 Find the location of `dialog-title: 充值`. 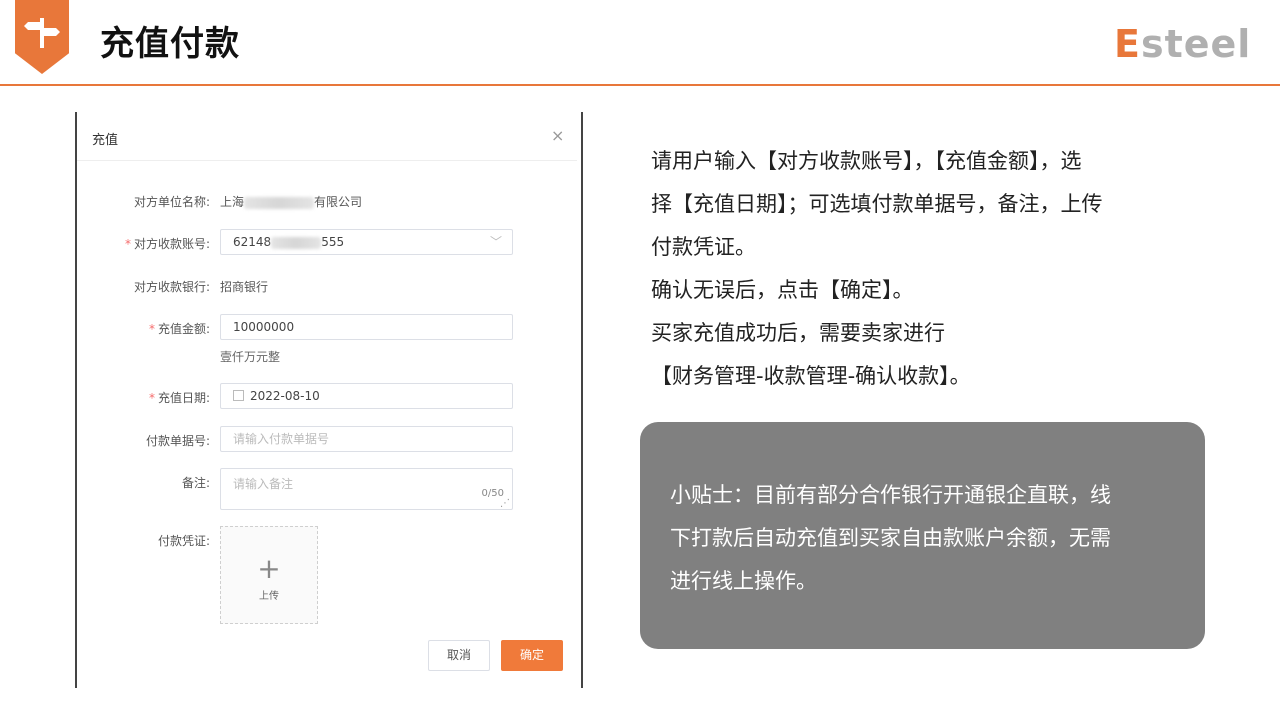

dialog-title: 充值 is located at coordinates (105, 140).